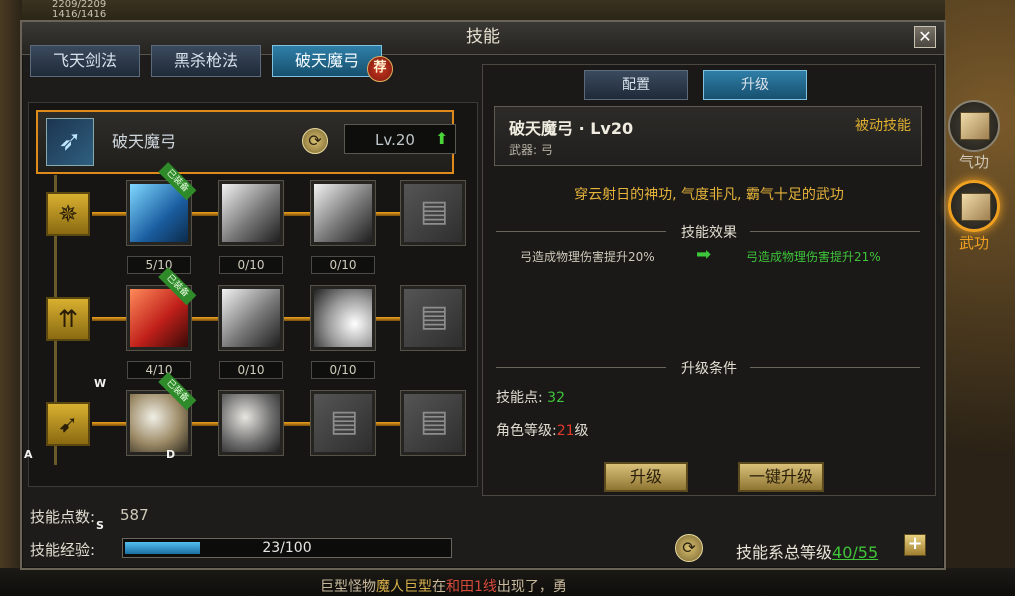 This screenshot has height=596, width=1015. I want to click on ticker-place: 和田1线, so click(471, 587).